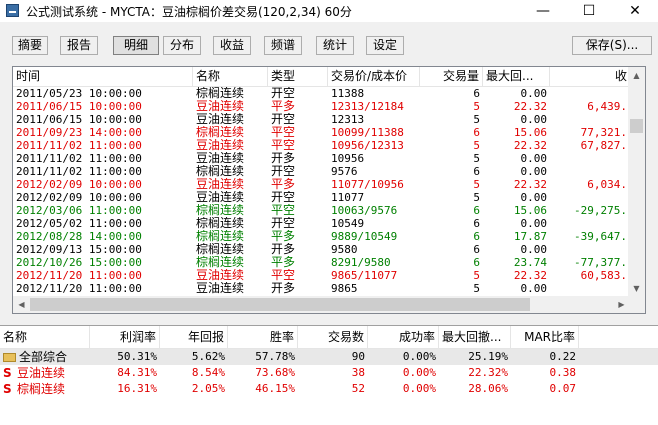 This screenshot has width=658, height=425. What do you see at coordinates (321, 223) in the screenshot?
I see `table-row: 2012/05/02 11:00:00 棕榈连续 开空 10549 6 0.00` at bounding box center [321, 223].